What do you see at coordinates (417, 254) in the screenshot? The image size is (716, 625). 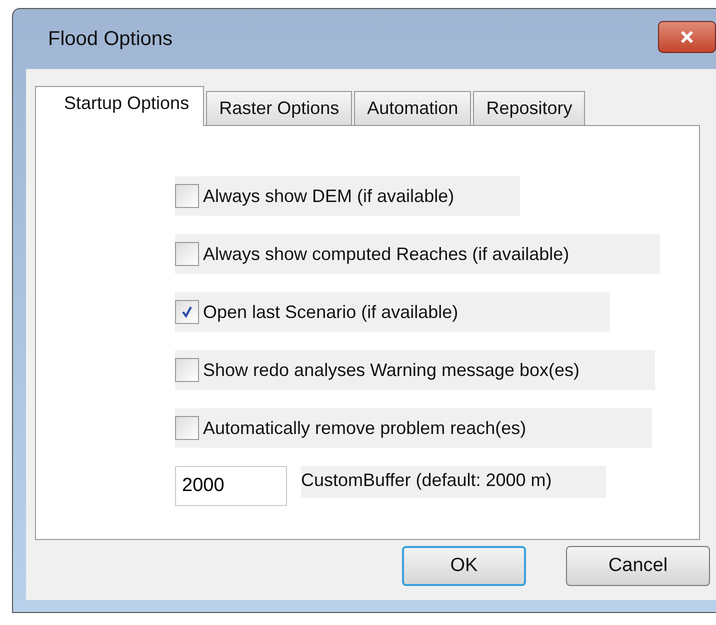 I see `checkbox-option: Always show computed Reaches (if available)` at bounding box center [417, 254].